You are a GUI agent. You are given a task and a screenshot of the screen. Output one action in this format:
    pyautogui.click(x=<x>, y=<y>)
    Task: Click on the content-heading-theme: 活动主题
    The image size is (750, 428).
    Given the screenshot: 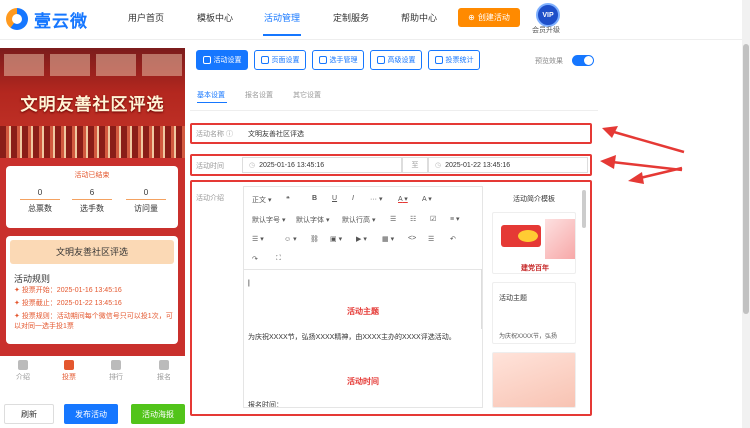 What is the action you would take?
    pyautogui.click(x=363, y=311)
    